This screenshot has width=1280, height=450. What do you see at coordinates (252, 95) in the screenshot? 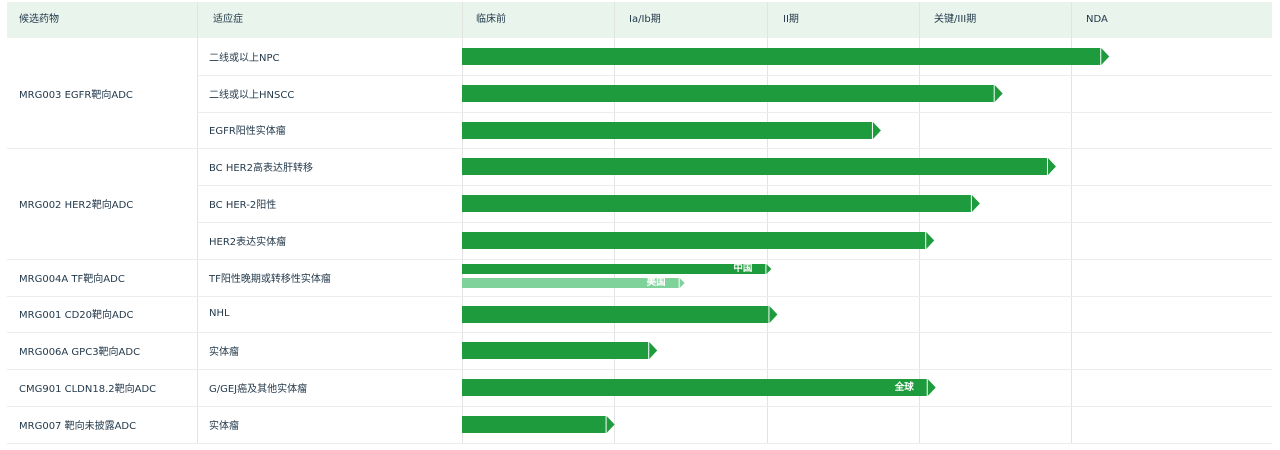
I see `indication-cell: 二线或以上HNSCC` at bounding box center [252, 95].